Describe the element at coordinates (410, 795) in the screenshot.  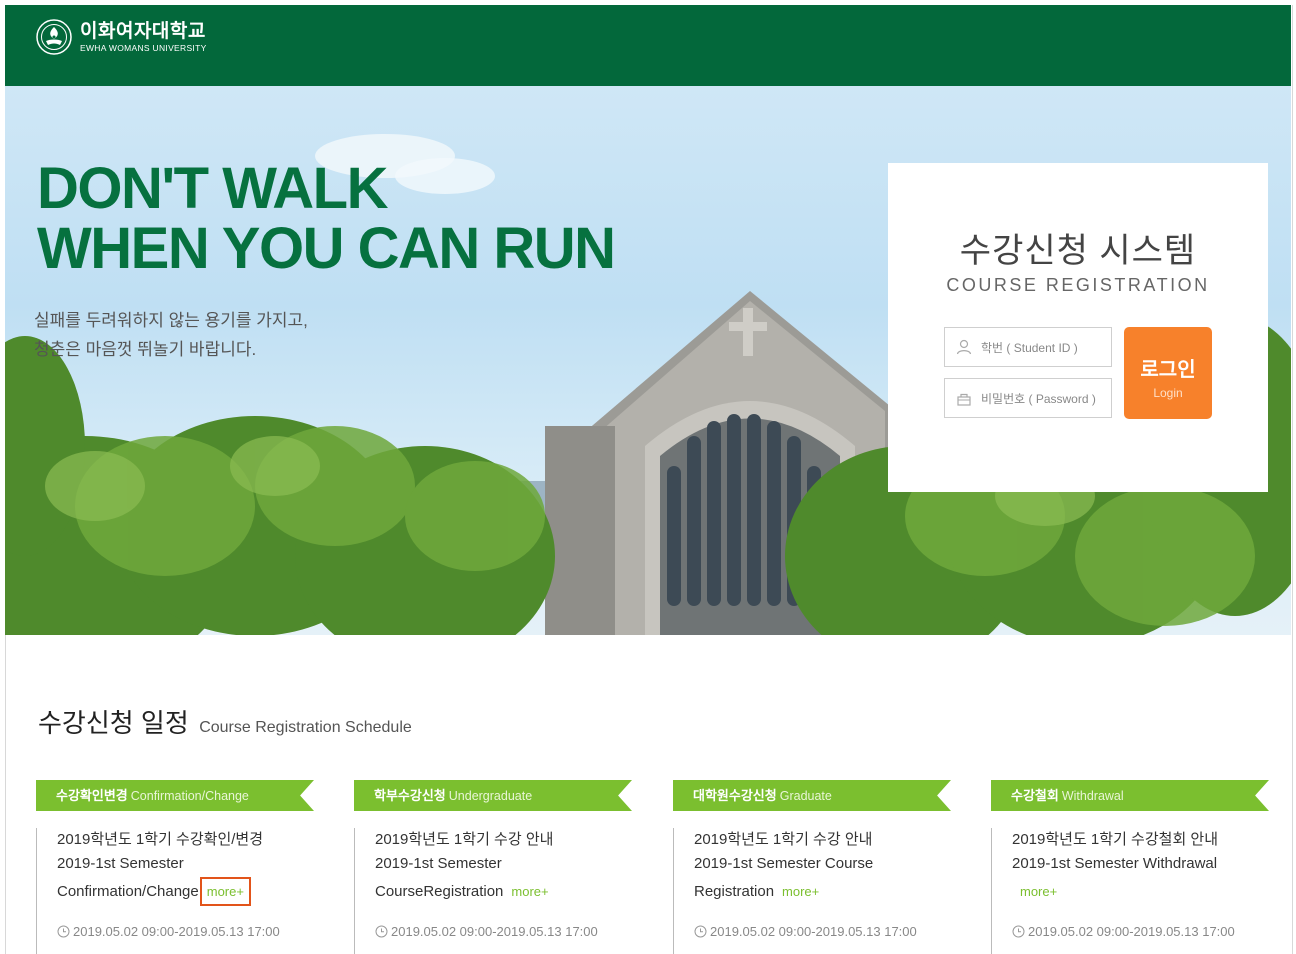
I see `card-header-korean: 학부수강신청` at that location.